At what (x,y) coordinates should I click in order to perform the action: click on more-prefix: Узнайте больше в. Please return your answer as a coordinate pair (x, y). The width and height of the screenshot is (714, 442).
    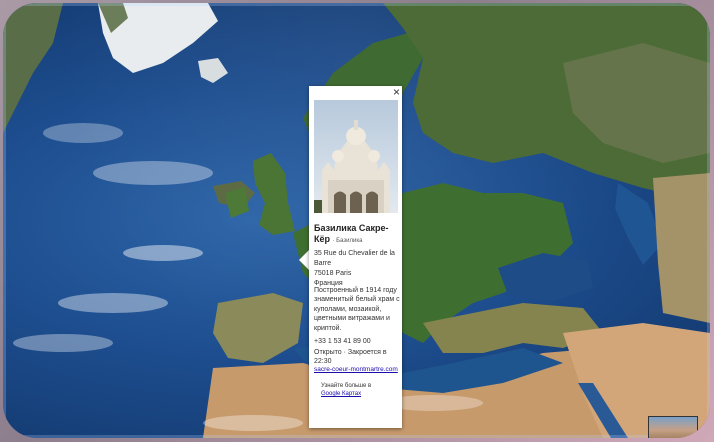
    Looking at the image, I should click on (346, 386).